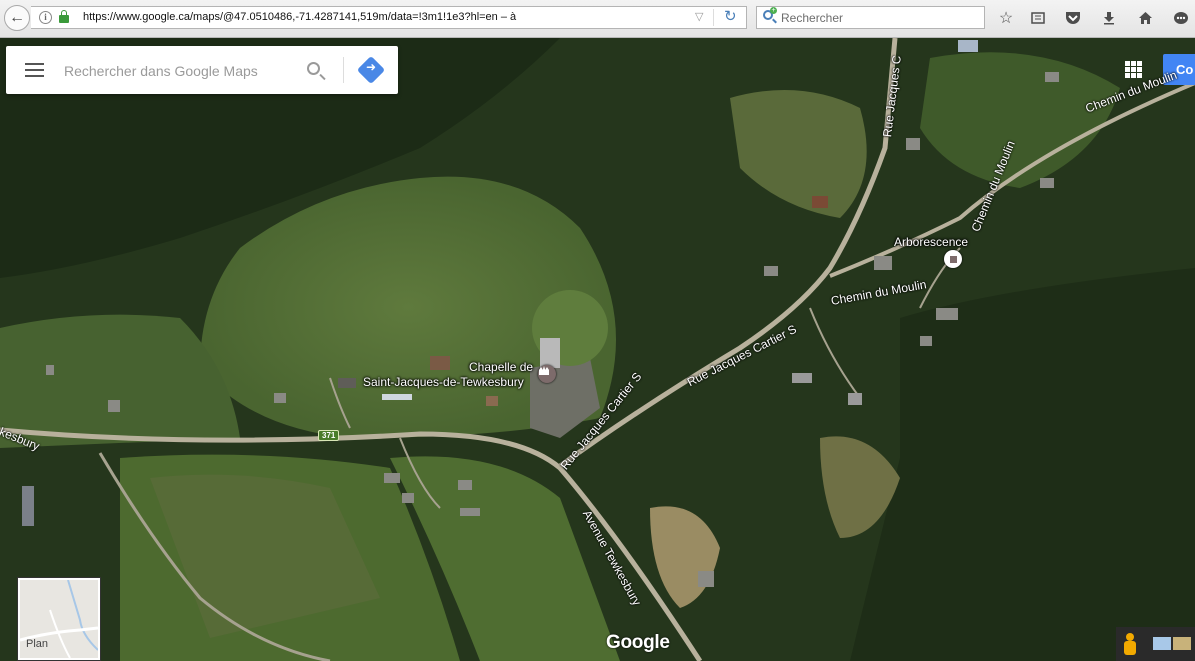 The height and width of the screenshot is (661, 1195). I want to click on lock-icon, so click(64, 16).